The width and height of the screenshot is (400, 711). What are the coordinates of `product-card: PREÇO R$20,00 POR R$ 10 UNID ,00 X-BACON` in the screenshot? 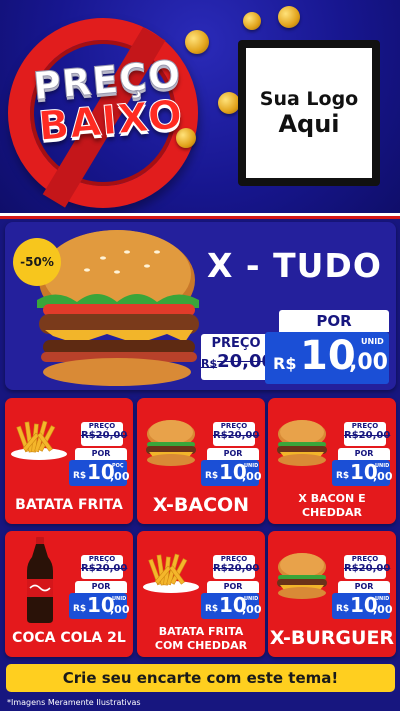 It's located at (201, 461).